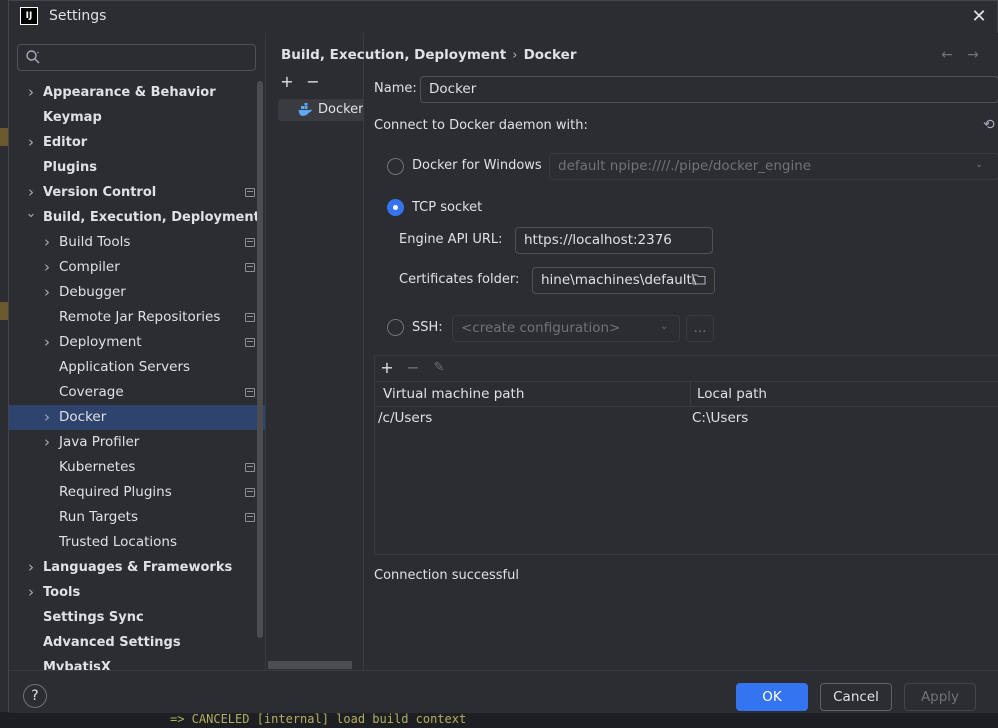 Image resolution: width=998 pixels, height=728 pixels. Describe the element at coordinates (305, 109) in the screenshot. I see `docker-icon` at that location.